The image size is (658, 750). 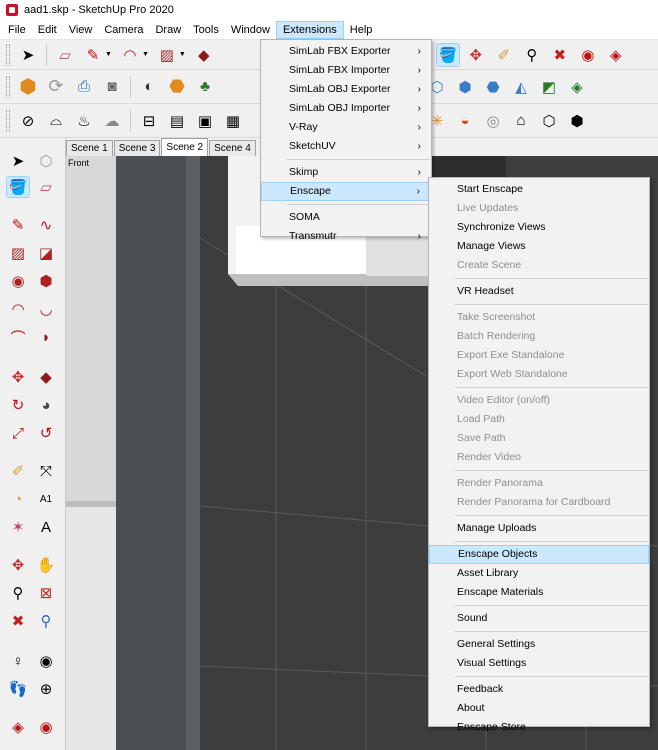 I want to click on eraser-tool-icon: ▱, so click(x=46, y=187).